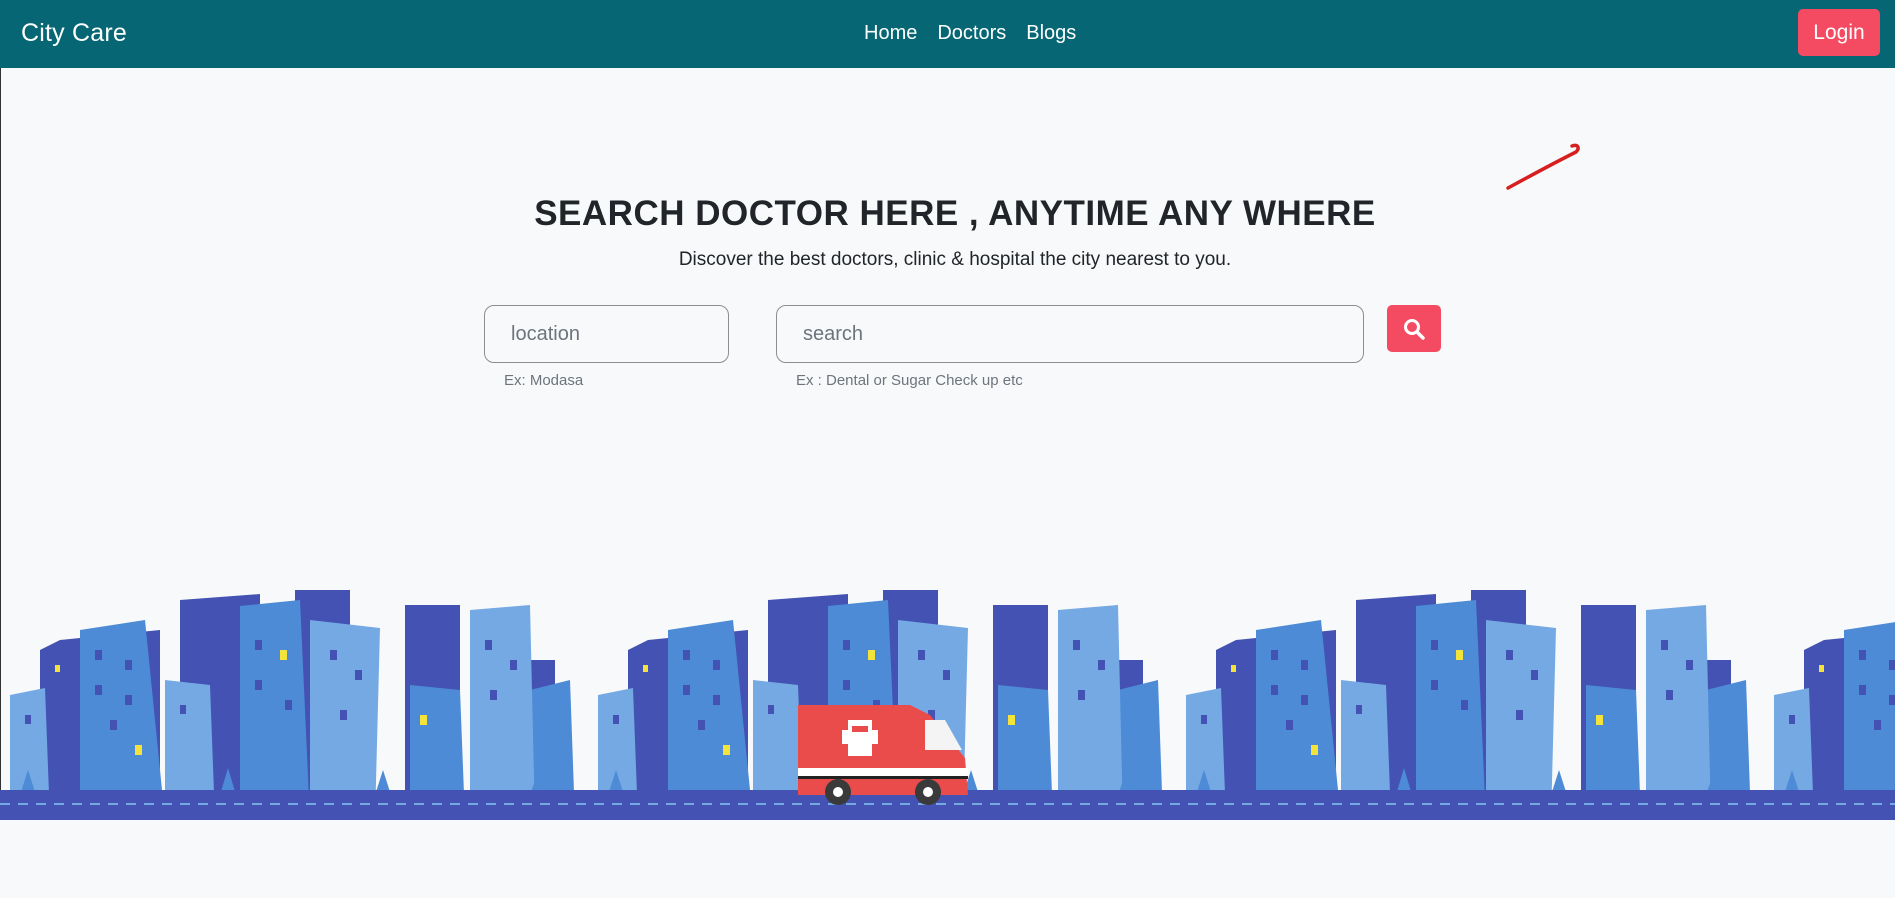 This screenshot has width=1895, height=898. What do you see at coordinates (883, 755) in the screenshot?
I see `ambulance-icon` at bounding box center [883, 755].